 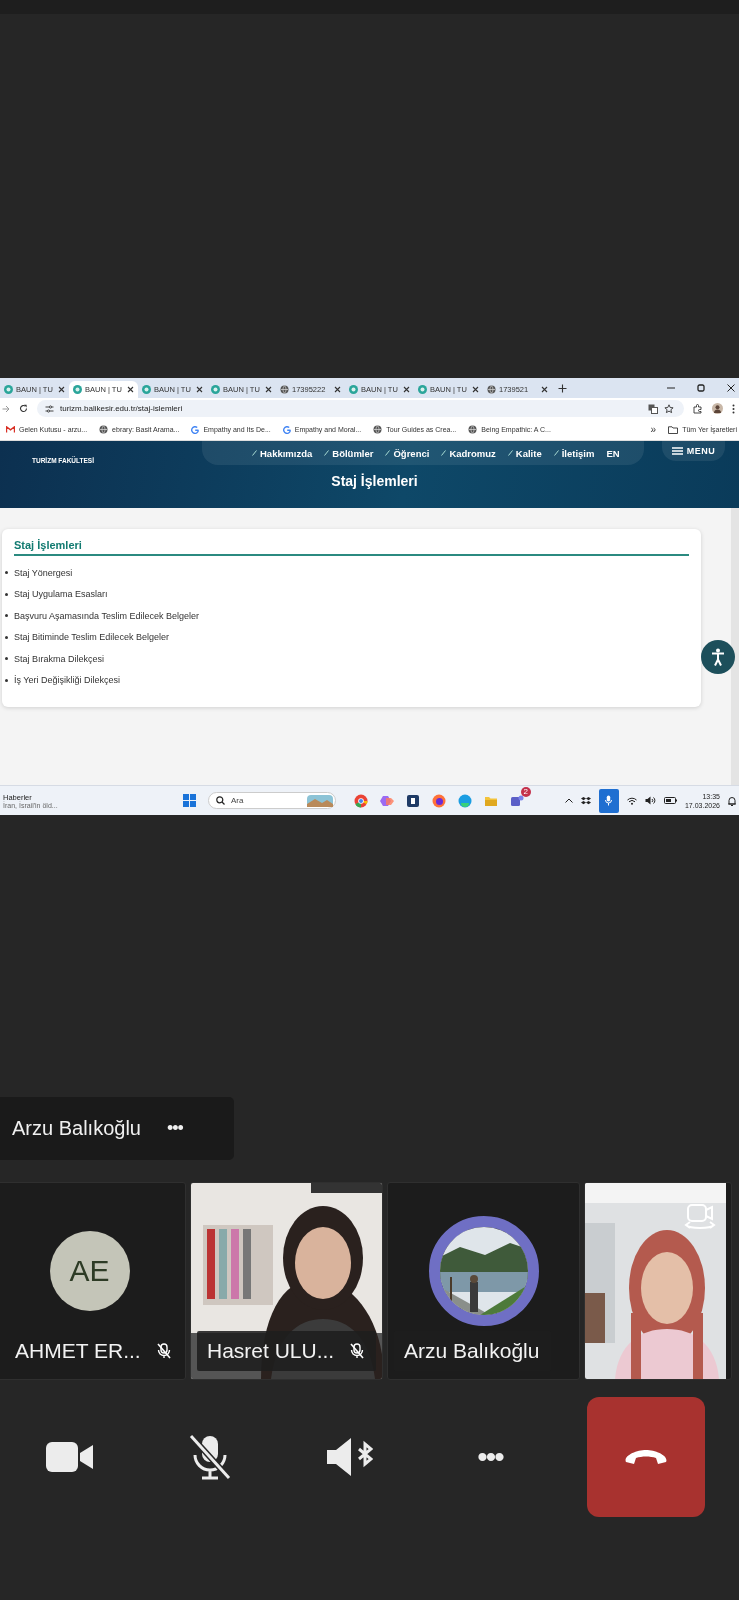 I want to click on extensions-icon, so click(x=698, y=408).